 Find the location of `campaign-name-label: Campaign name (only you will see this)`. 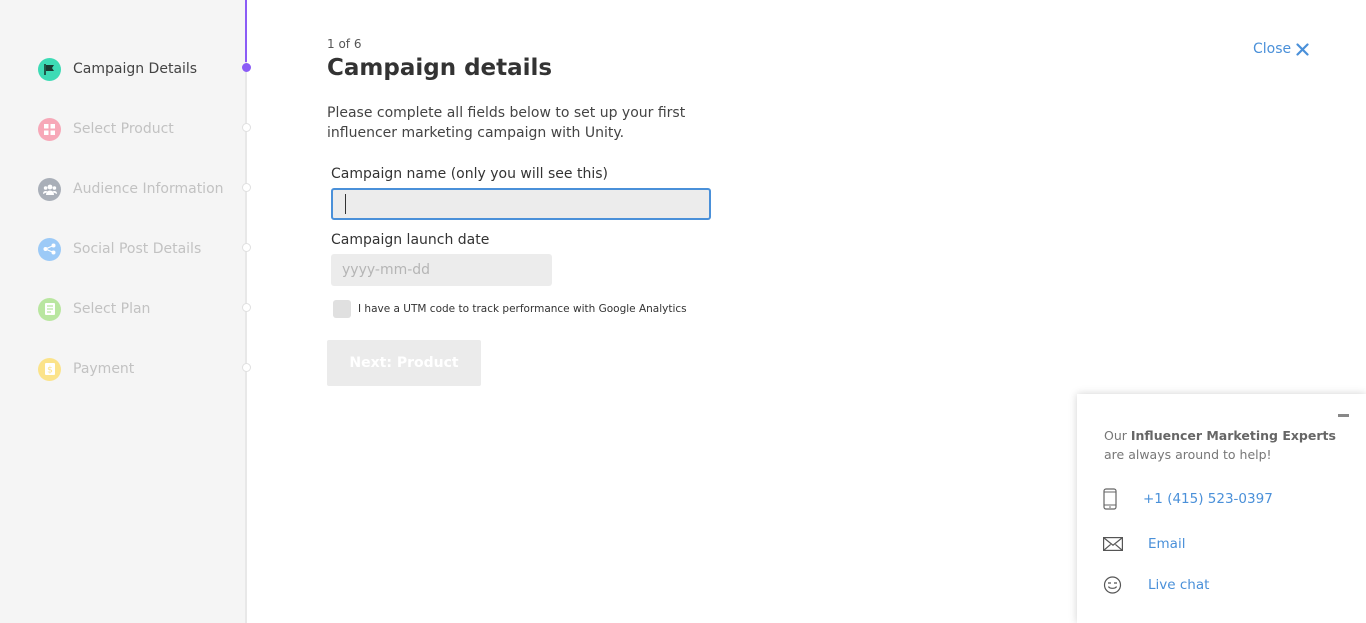

campaign-name-label: Campaign name (only you will see this) is located at coordinates (469, 174).